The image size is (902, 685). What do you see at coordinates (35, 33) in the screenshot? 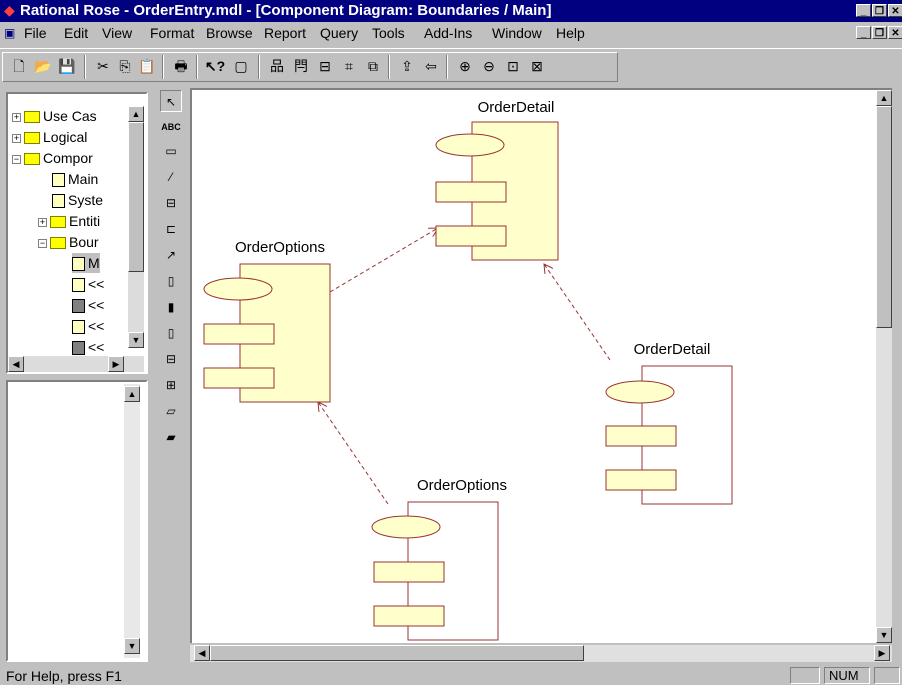
I see `menu-file: File` at bounding box center [35, 33].